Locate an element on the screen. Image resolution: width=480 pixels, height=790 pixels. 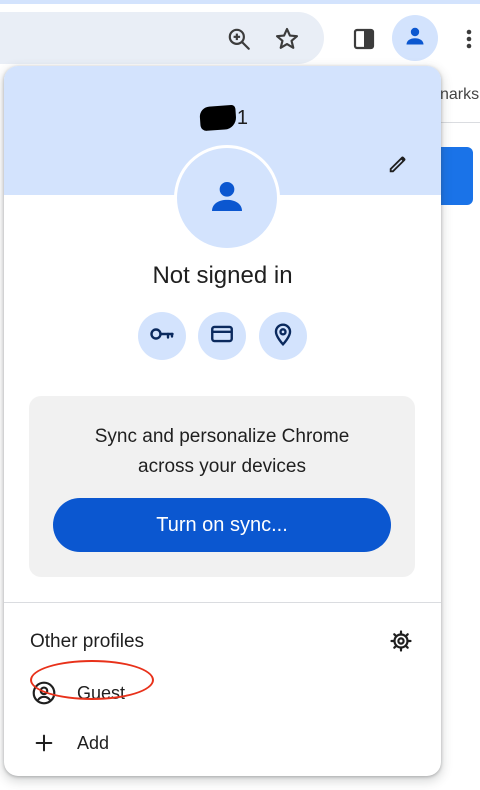
more-menu-icon is located at coordinates (469, 39).